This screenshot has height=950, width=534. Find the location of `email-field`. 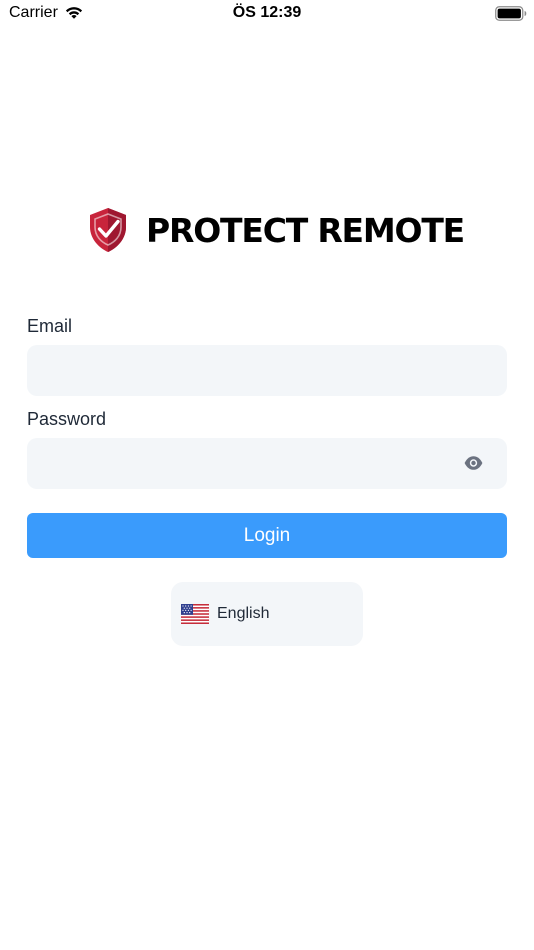

email-field is located at coordinates (267, 370).